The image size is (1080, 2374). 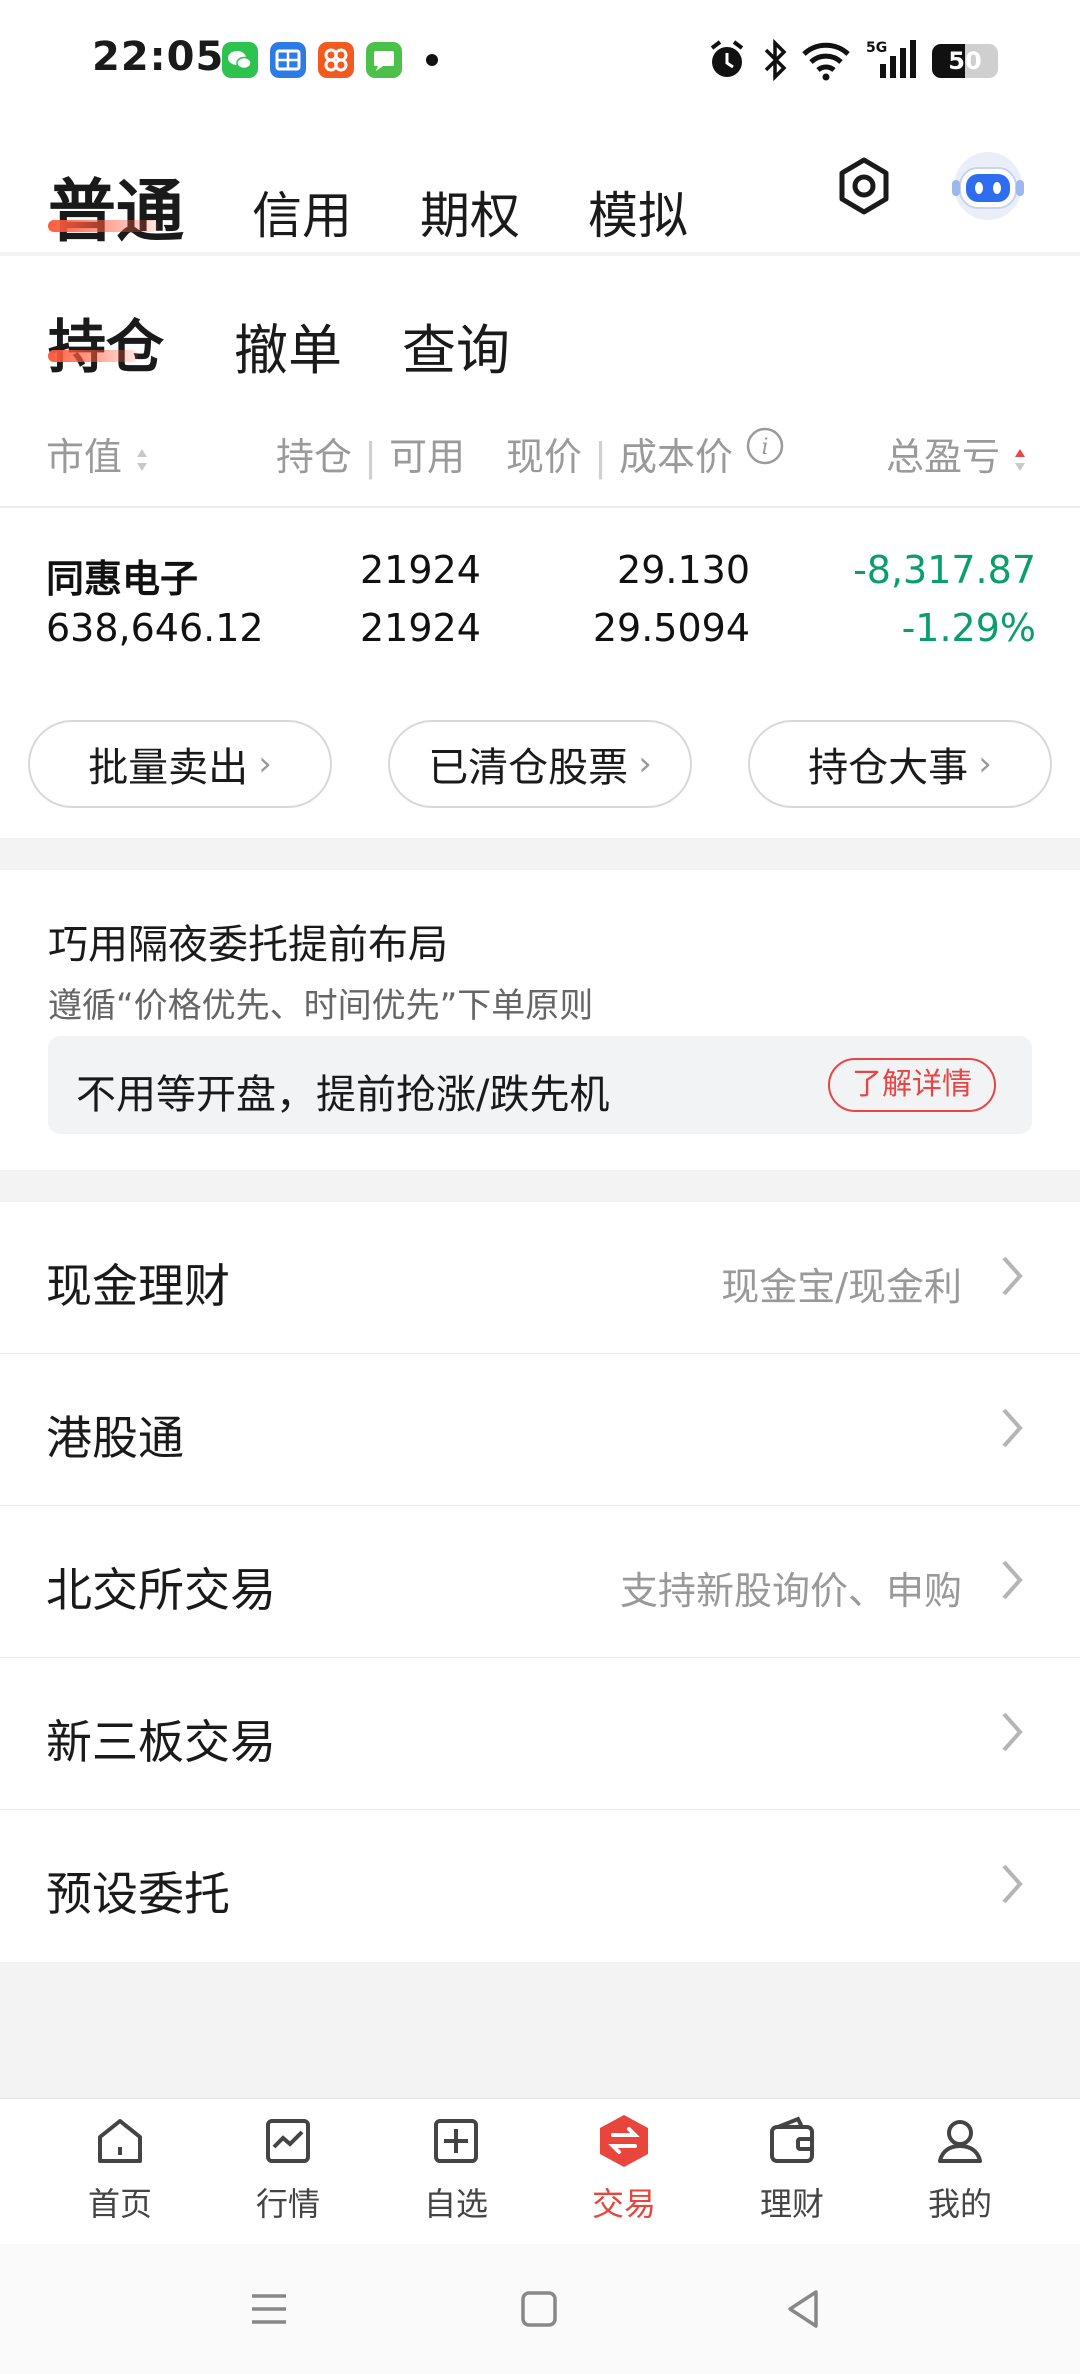 What do you see at coordinates (912, 1085) in the screenshot?
I see `learn-more-button: 了解详情` at bounding box center [912, 1085].